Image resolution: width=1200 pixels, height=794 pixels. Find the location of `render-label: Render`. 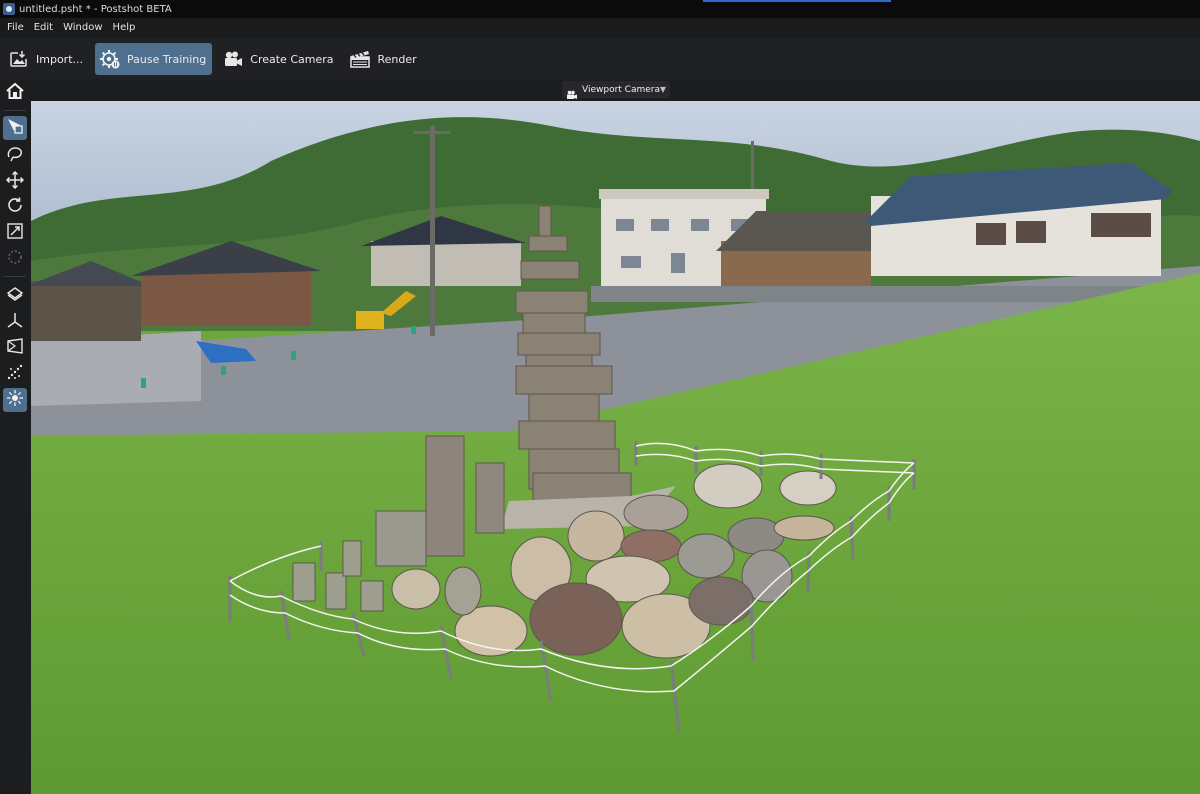

render-label: Render is located at coordinates (397, 59).